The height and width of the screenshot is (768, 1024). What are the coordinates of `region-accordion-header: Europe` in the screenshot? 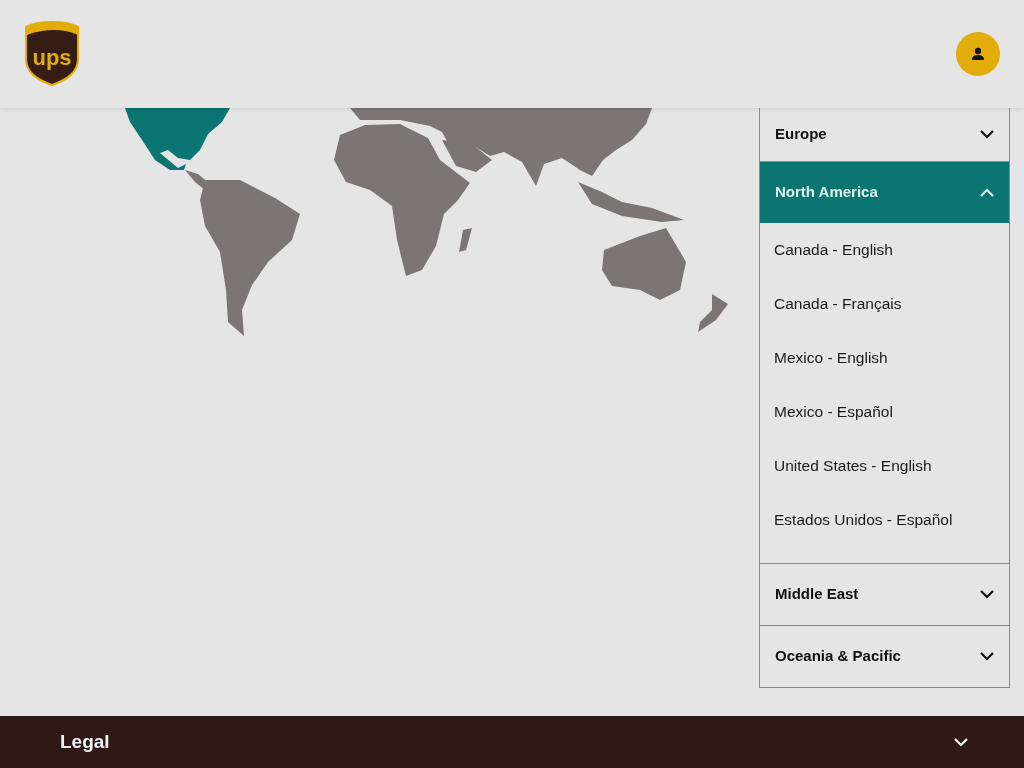 It's located at (884, 134).